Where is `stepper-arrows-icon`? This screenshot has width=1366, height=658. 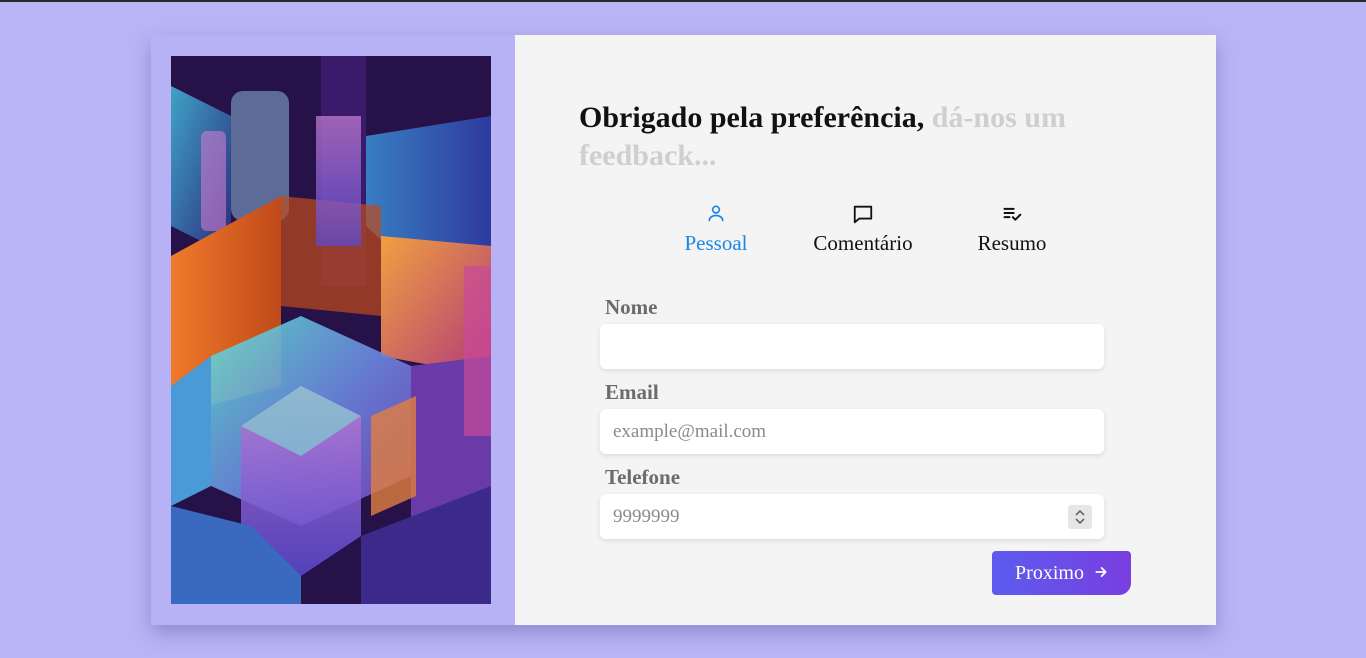 stepper-arrows-icon is located at coordinates (1080, 517).